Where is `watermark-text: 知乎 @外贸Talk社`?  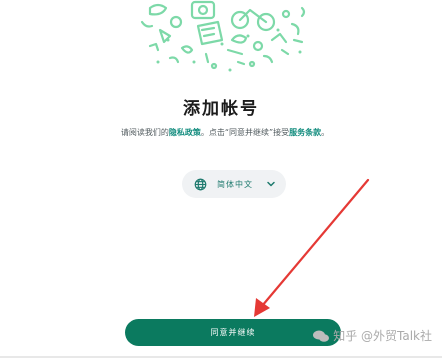 watermark-text: 知乎 @外贸Talk社 is located at coordinates (382, 336).